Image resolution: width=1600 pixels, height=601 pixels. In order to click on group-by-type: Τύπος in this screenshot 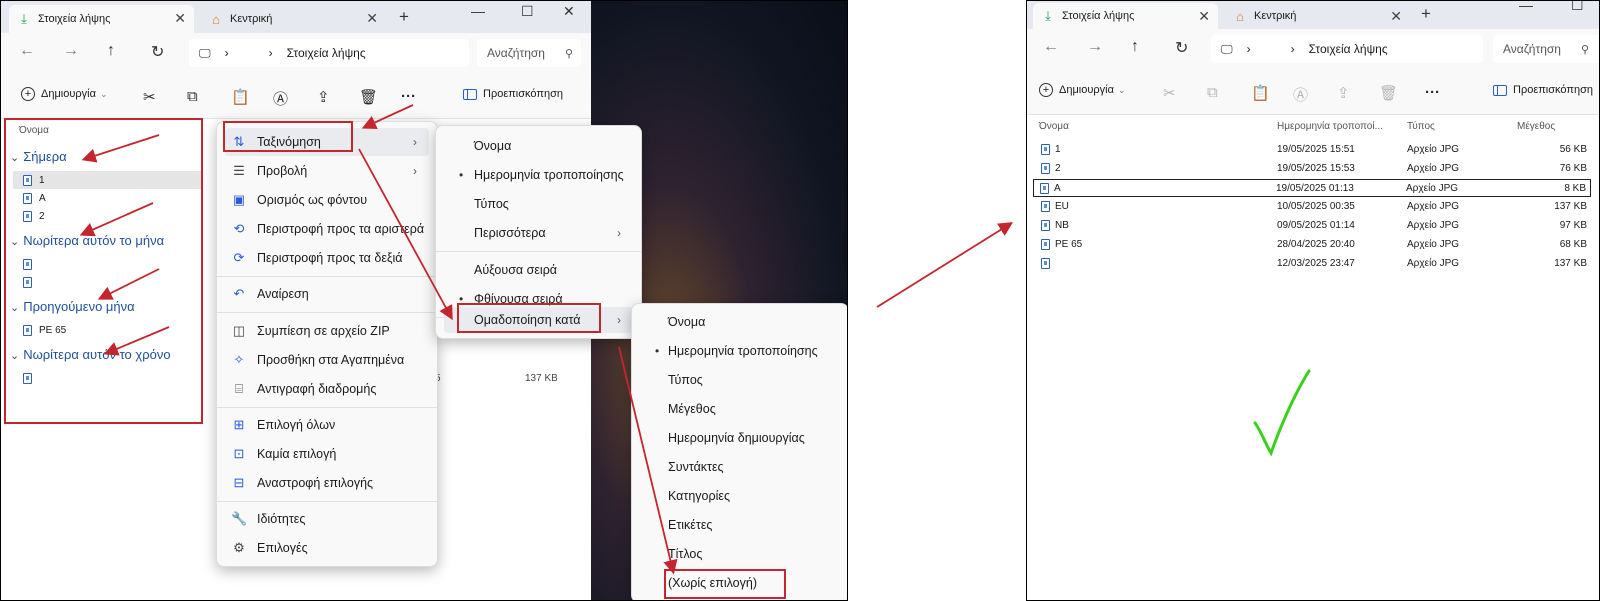, I will do `click(740, 380)`.